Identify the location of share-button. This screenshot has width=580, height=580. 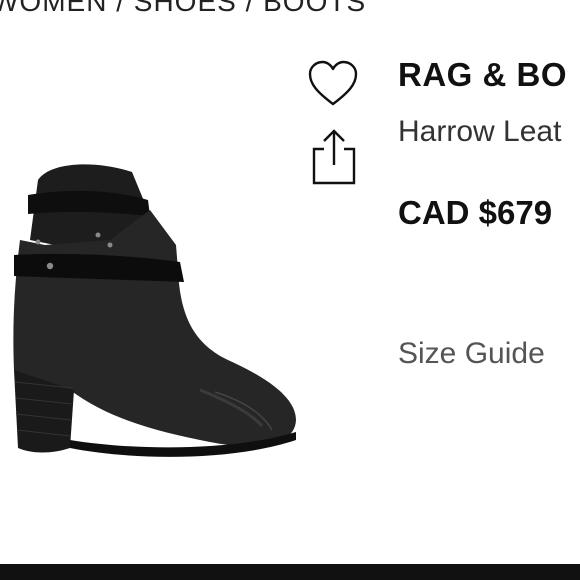
(334, 157).